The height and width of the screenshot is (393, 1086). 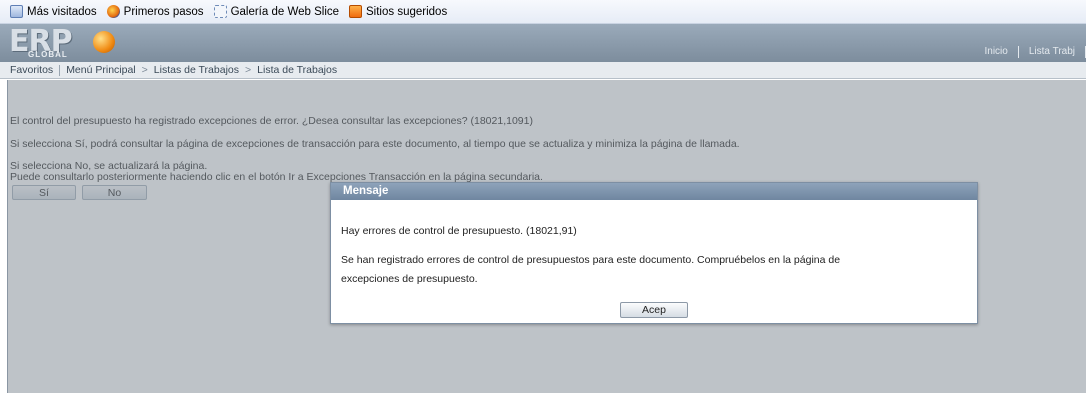 What do you see at coordinates (16, 11) in the screenshot?
I see `page-icon` at bounding box center [16, 11].